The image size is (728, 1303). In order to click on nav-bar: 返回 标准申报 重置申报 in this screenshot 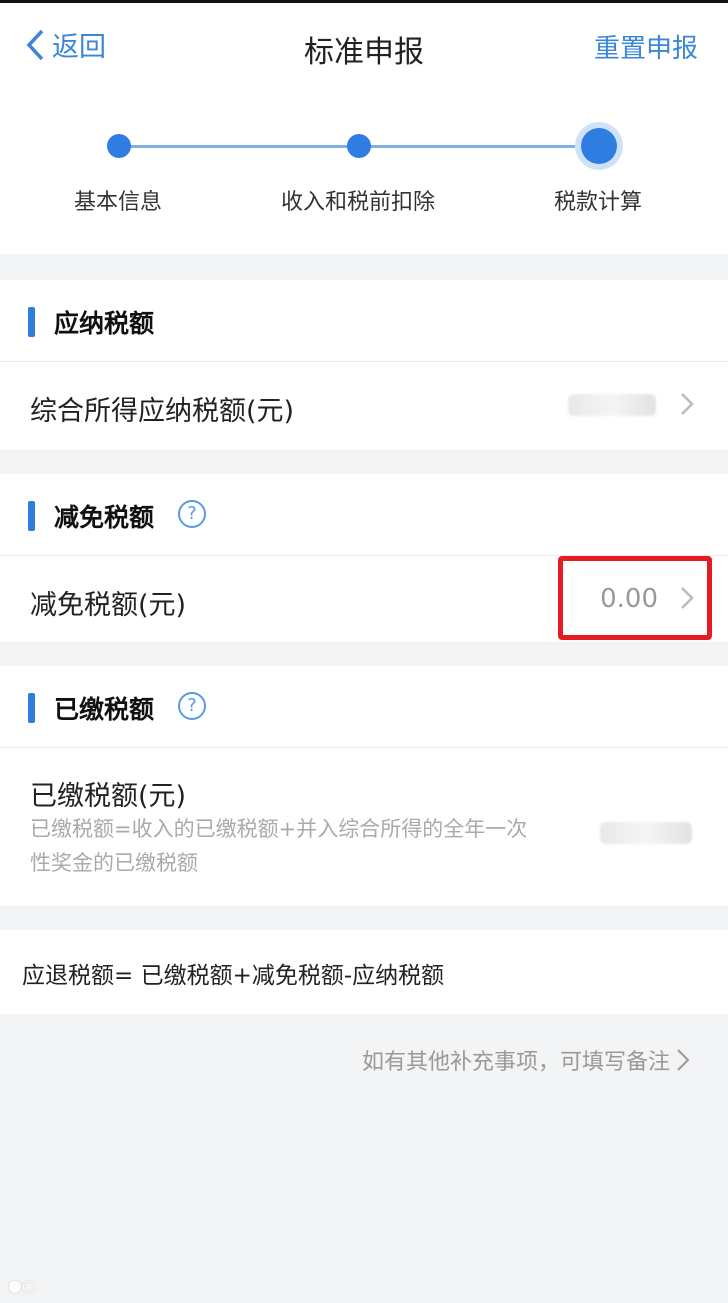, I will do `click(364, 44)`.